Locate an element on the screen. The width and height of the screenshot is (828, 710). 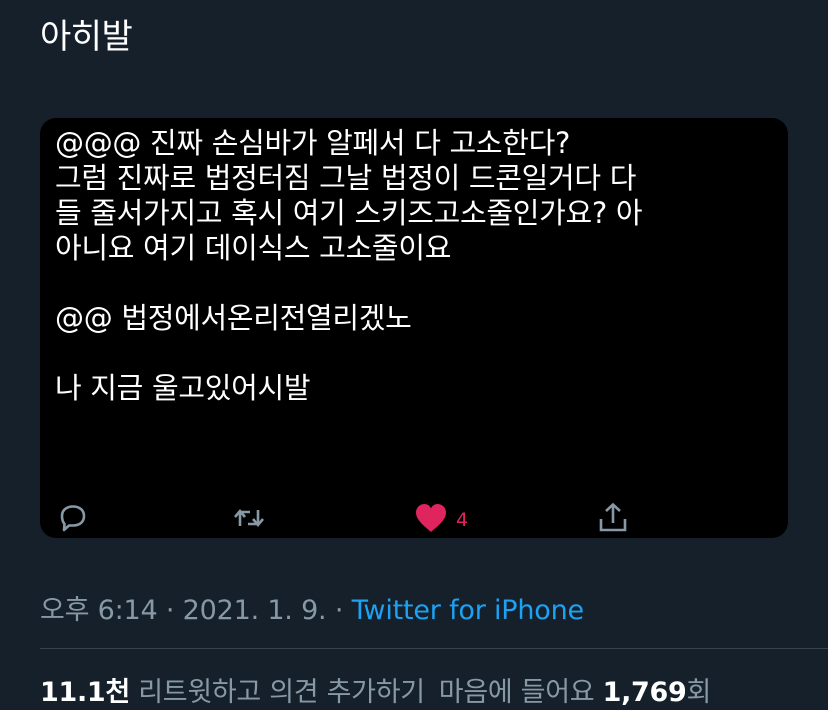
retweets-label: 리트윗하고 의견 추가하기 is located at coordinates (281, 692).